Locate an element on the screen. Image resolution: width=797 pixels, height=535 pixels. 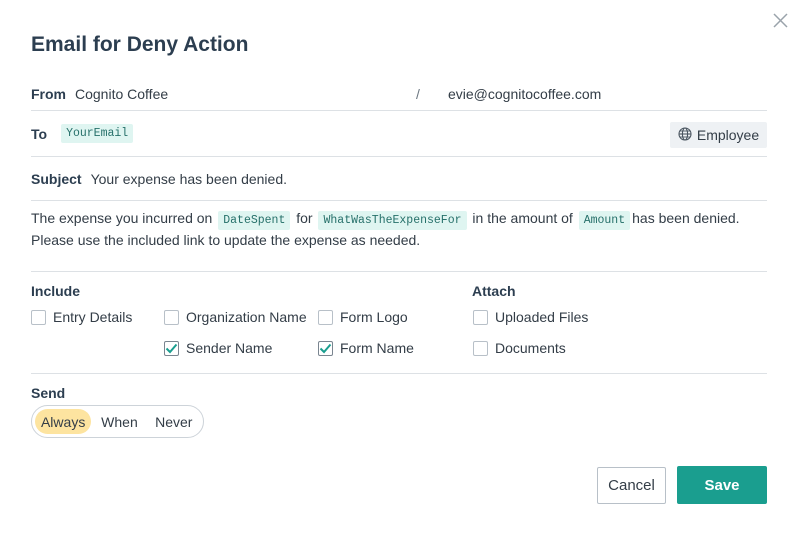
checkbox-form-name: Form Name is located at coordinates (366, 348).